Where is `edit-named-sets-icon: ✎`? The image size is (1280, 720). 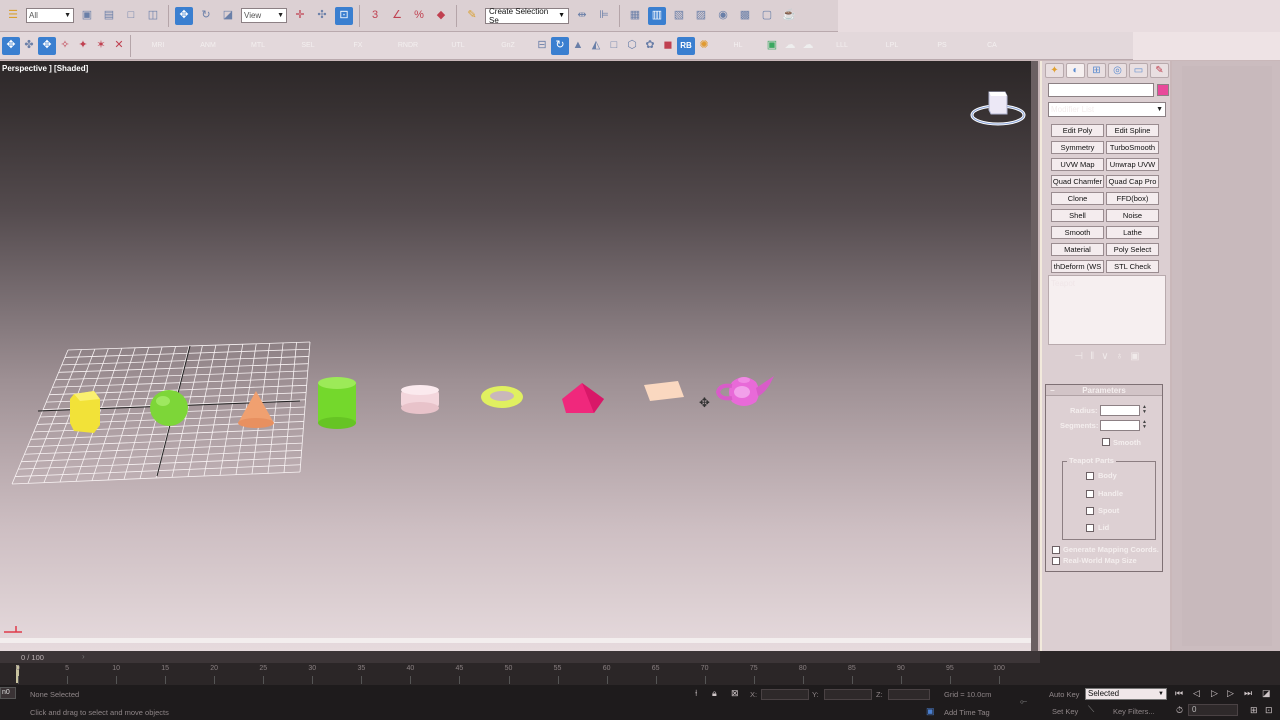 edit-named-sets-icon: ✎ is located at coordinates (472, 16).